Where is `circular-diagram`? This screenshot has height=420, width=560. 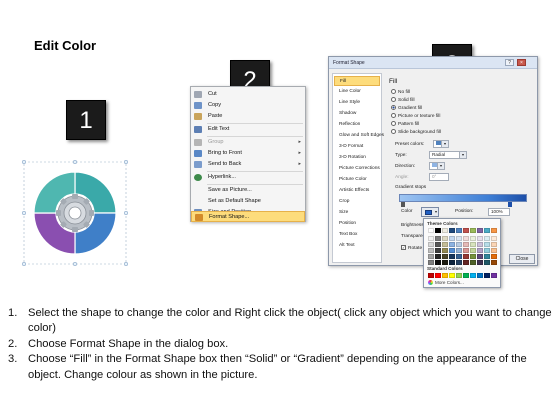 circular-diagram is located at coordinates (75, 214).